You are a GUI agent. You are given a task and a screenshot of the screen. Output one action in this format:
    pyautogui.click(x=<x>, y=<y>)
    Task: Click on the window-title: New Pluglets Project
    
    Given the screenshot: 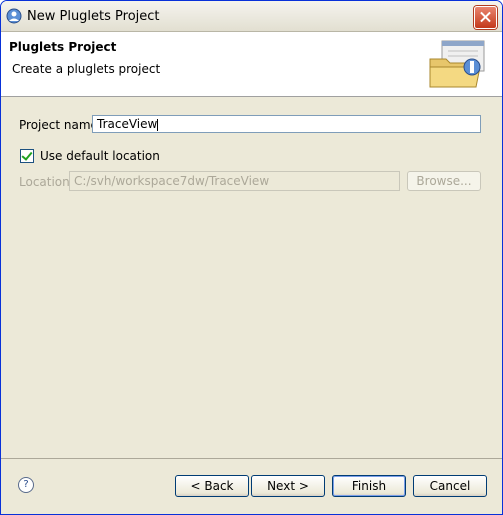 What is the action you would take?
    pyautogui.click(x=93, y=16)
    